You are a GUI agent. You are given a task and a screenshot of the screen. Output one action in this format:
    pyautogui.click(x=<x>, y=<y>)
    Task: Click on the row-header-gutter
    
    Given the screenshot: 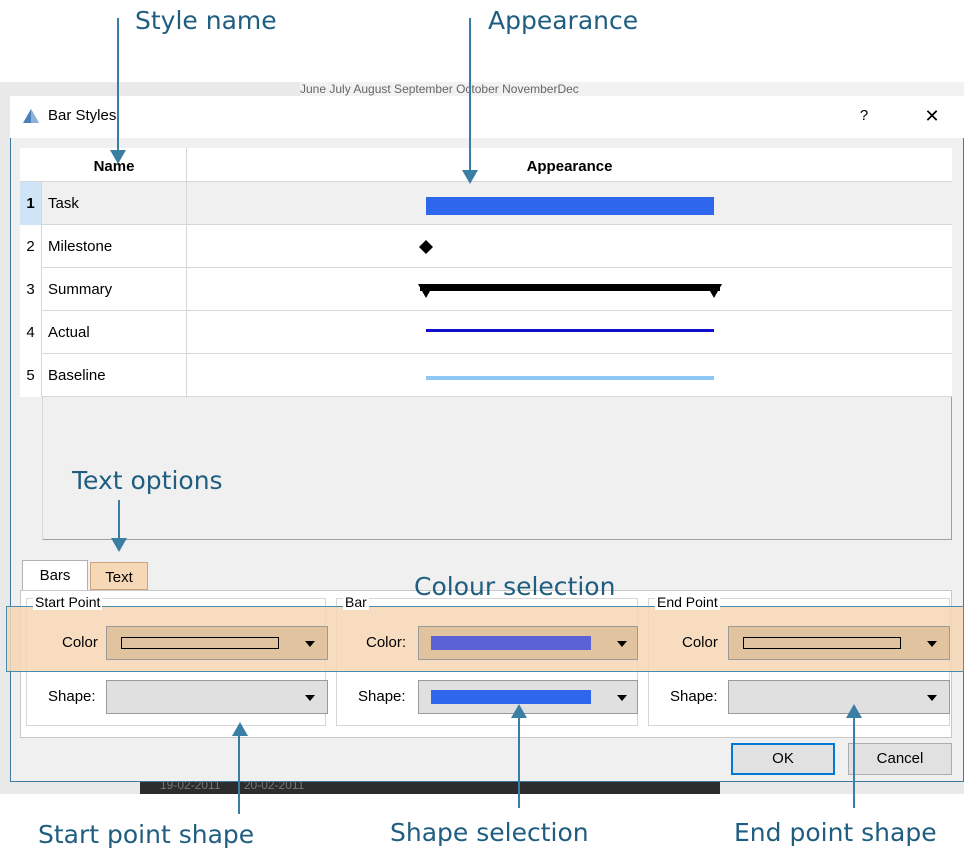 What is the action you would take?
    pyautogui.click(x=31, y=468)
    